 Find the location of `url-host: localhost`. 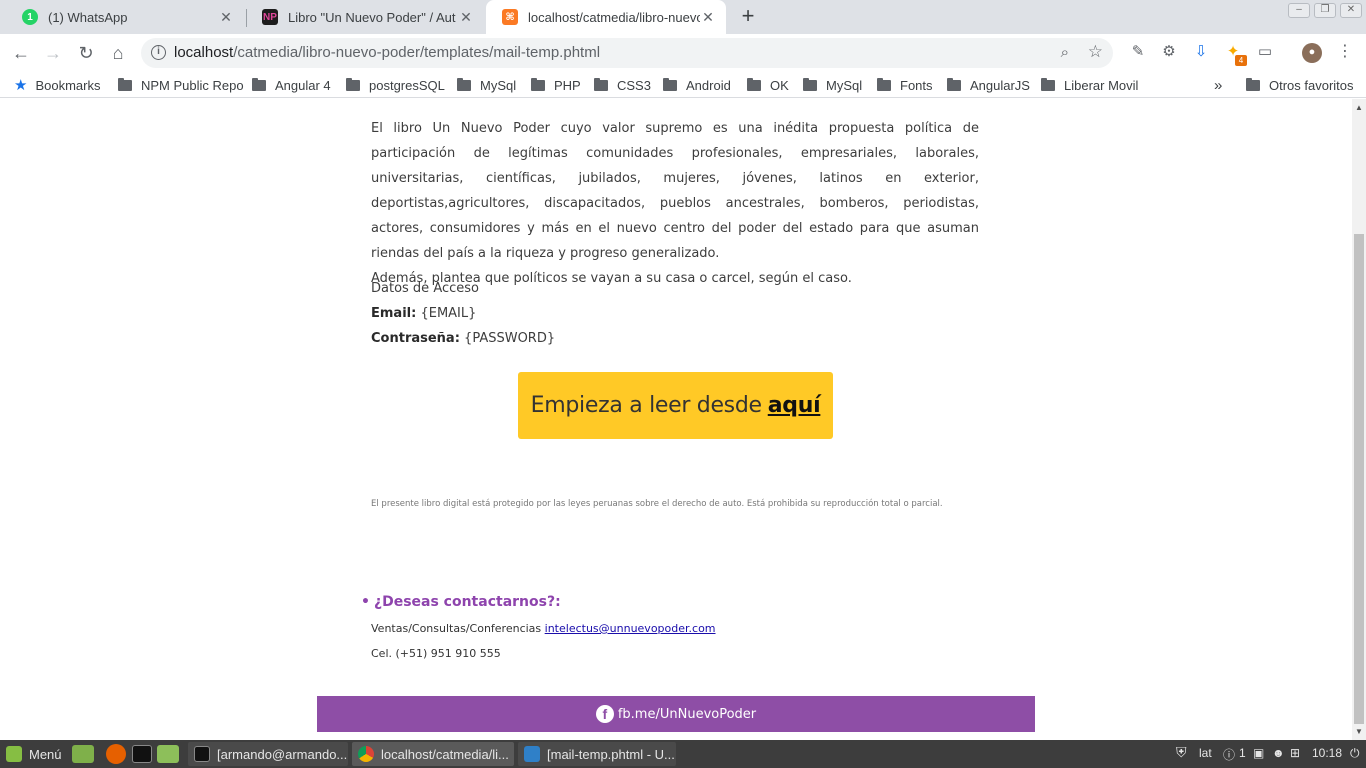

url-host: localhost is located at coordinates (204, 52).